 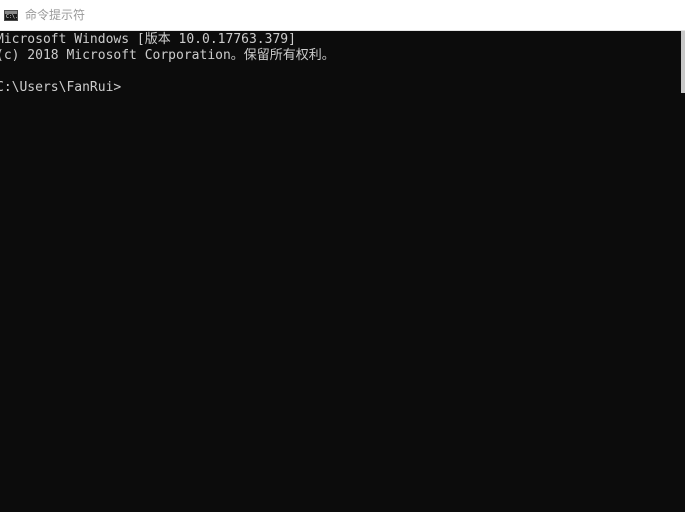 I want to click on console-prompt: C:\Users\FanRui>, so click(x=60, y=88).